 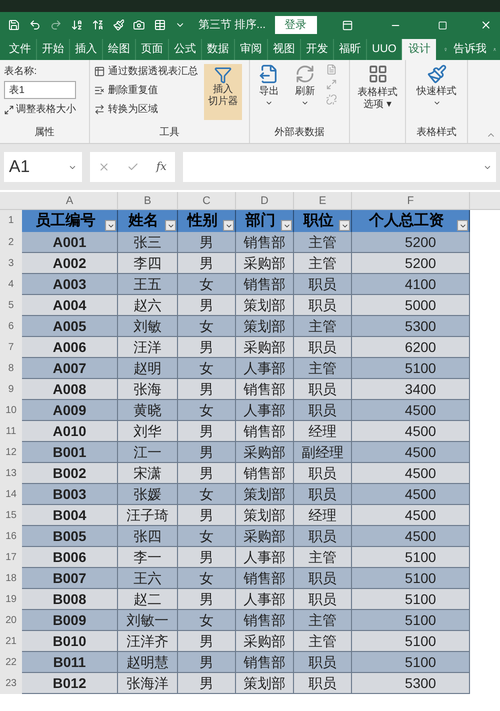 What do you see at coordinates (70, 515) in the screenshot?
I see `table-cell: B004` at bounding box center [70, 515].